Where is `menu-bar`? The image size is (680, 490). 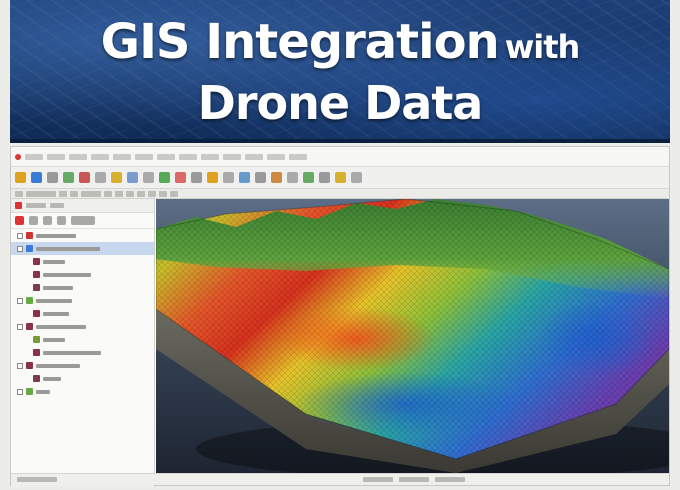
menu-bar is located at coordinates (340, 157).